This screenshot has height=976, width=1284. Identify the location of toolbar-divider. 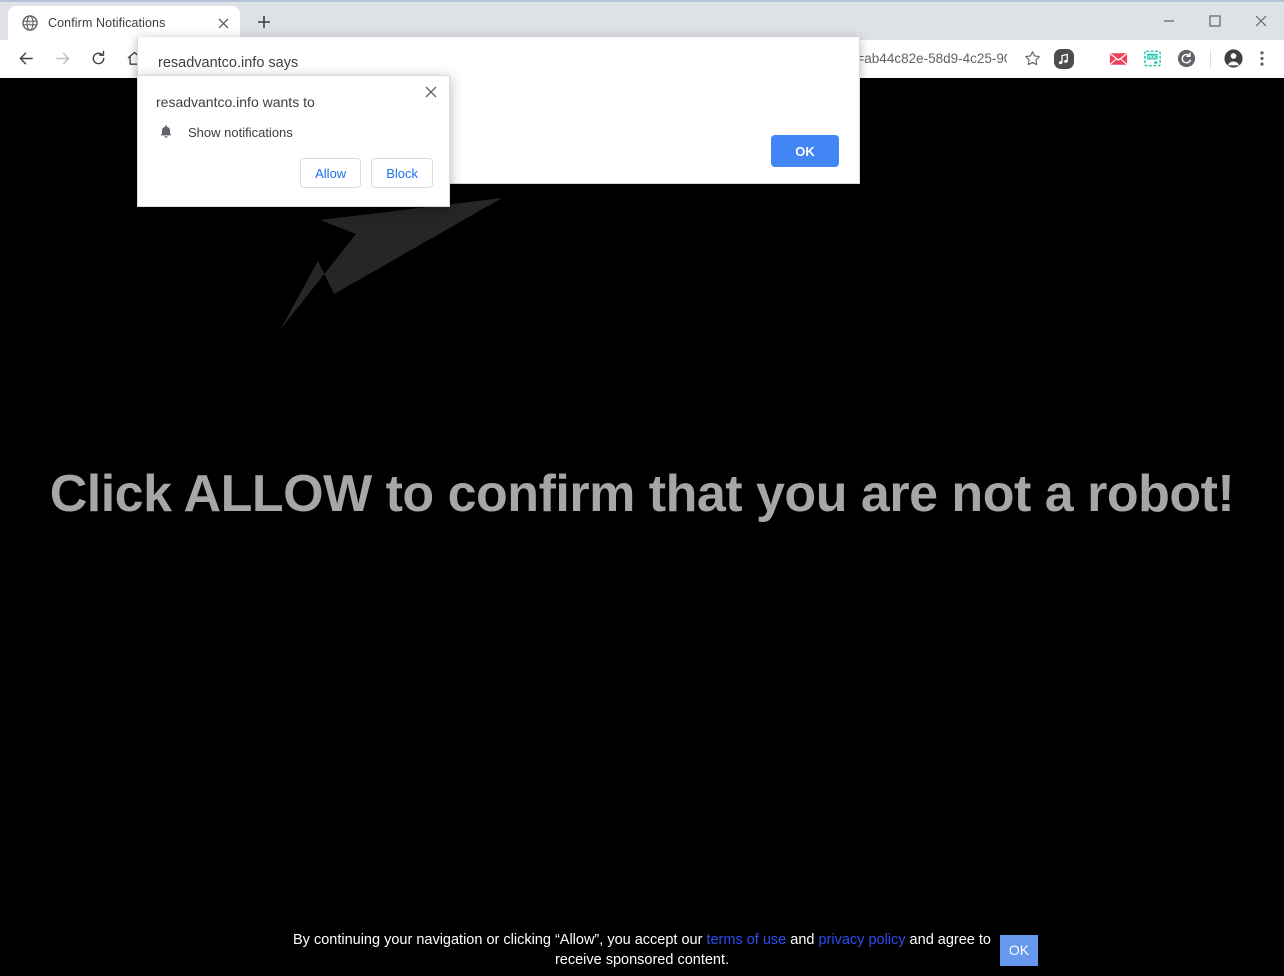
(1210, 58).